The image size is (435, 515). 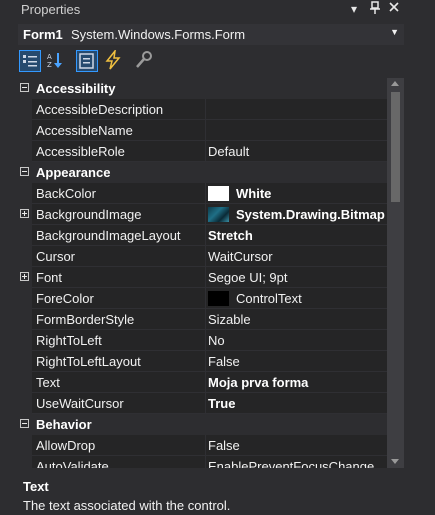 What do you see at coordinates (202, 130) in the screenshot?
I see `property-row-accessiblename: AccessibleName` at bounding box center [202, 130].